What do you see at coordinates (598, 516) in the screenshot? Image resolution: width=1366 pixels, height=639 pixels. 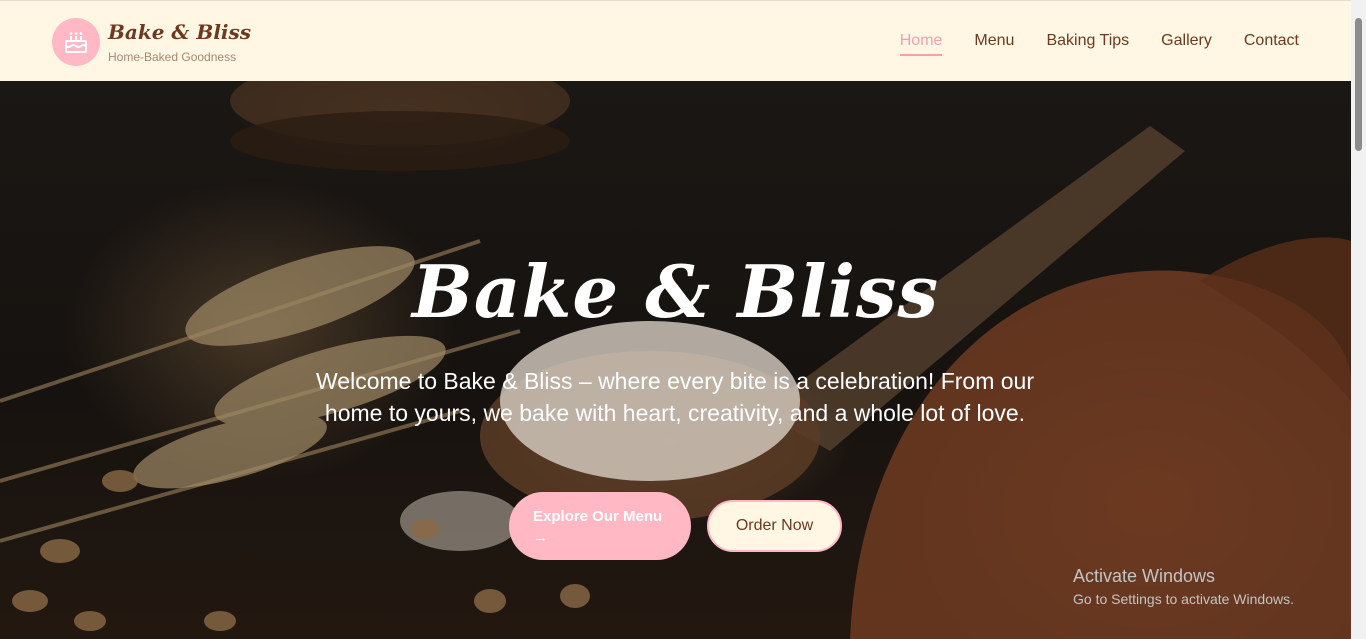 I see `explore-menu-label: Explore Our Menu` at bounding box center [598, 516].